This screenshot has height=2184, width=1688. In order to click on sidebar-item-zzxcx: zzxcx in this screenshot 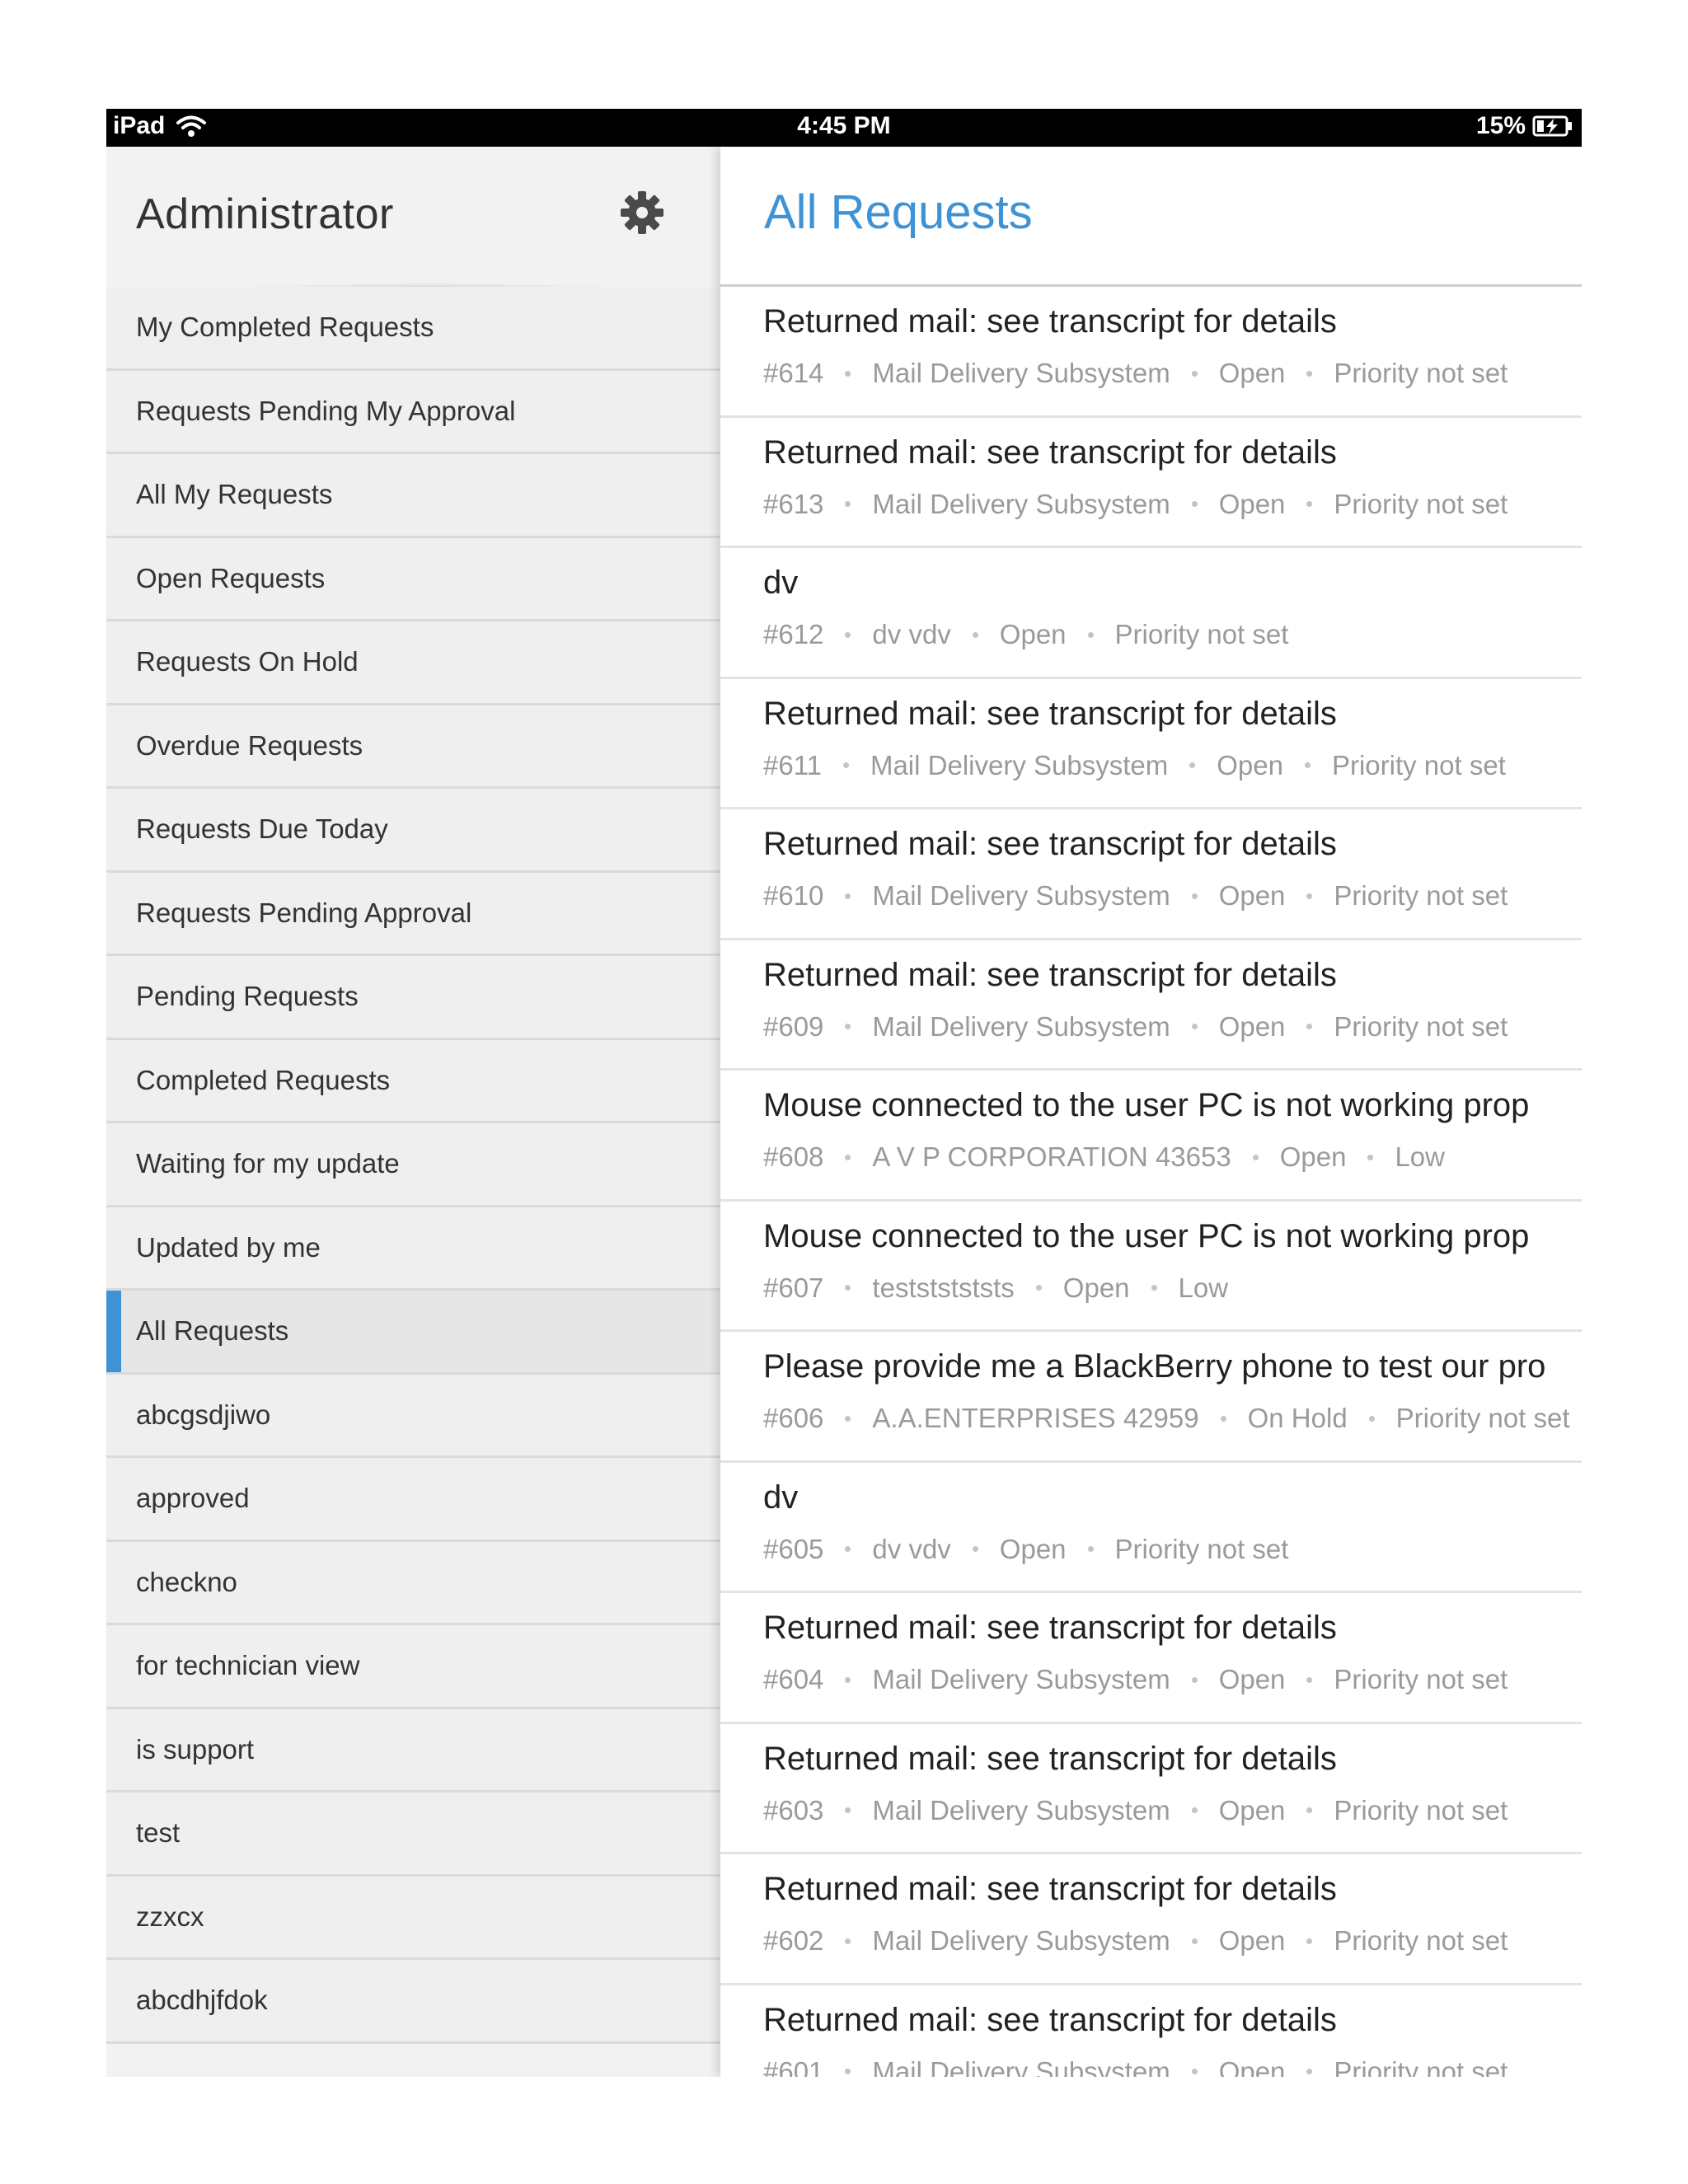, I will do `click(413, 1918)`.